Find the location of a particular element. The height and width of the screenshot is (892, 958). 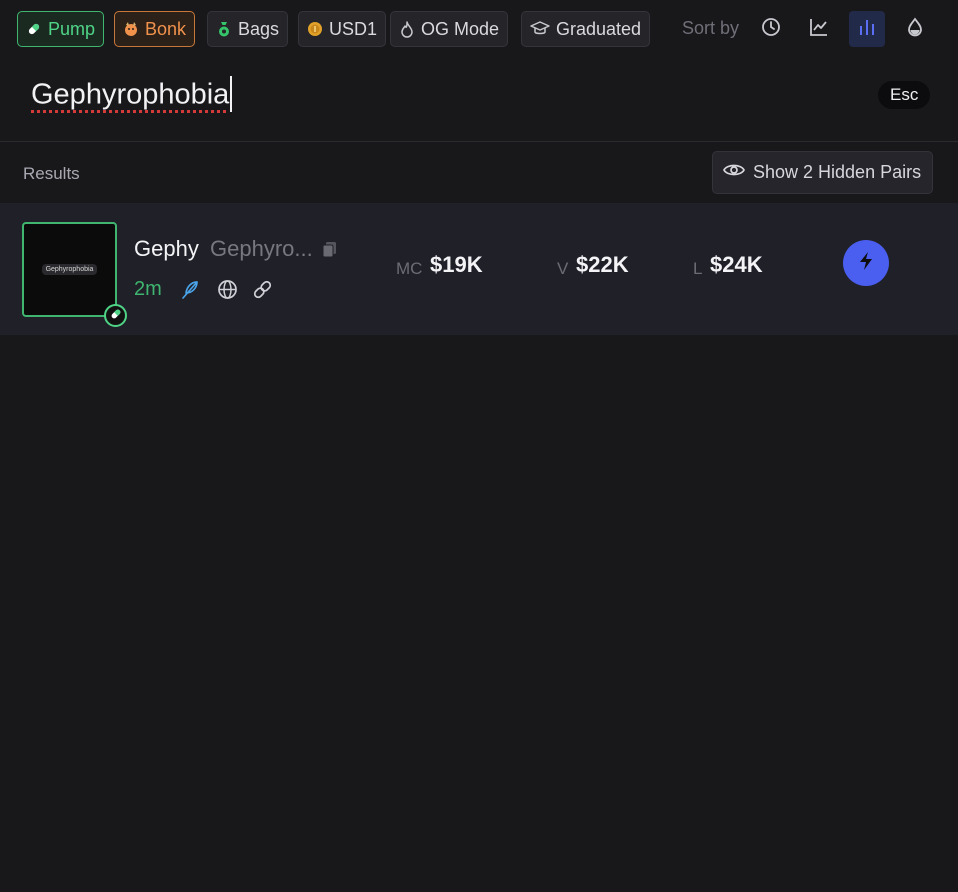

link-icon is located at coordinates (262, 292).